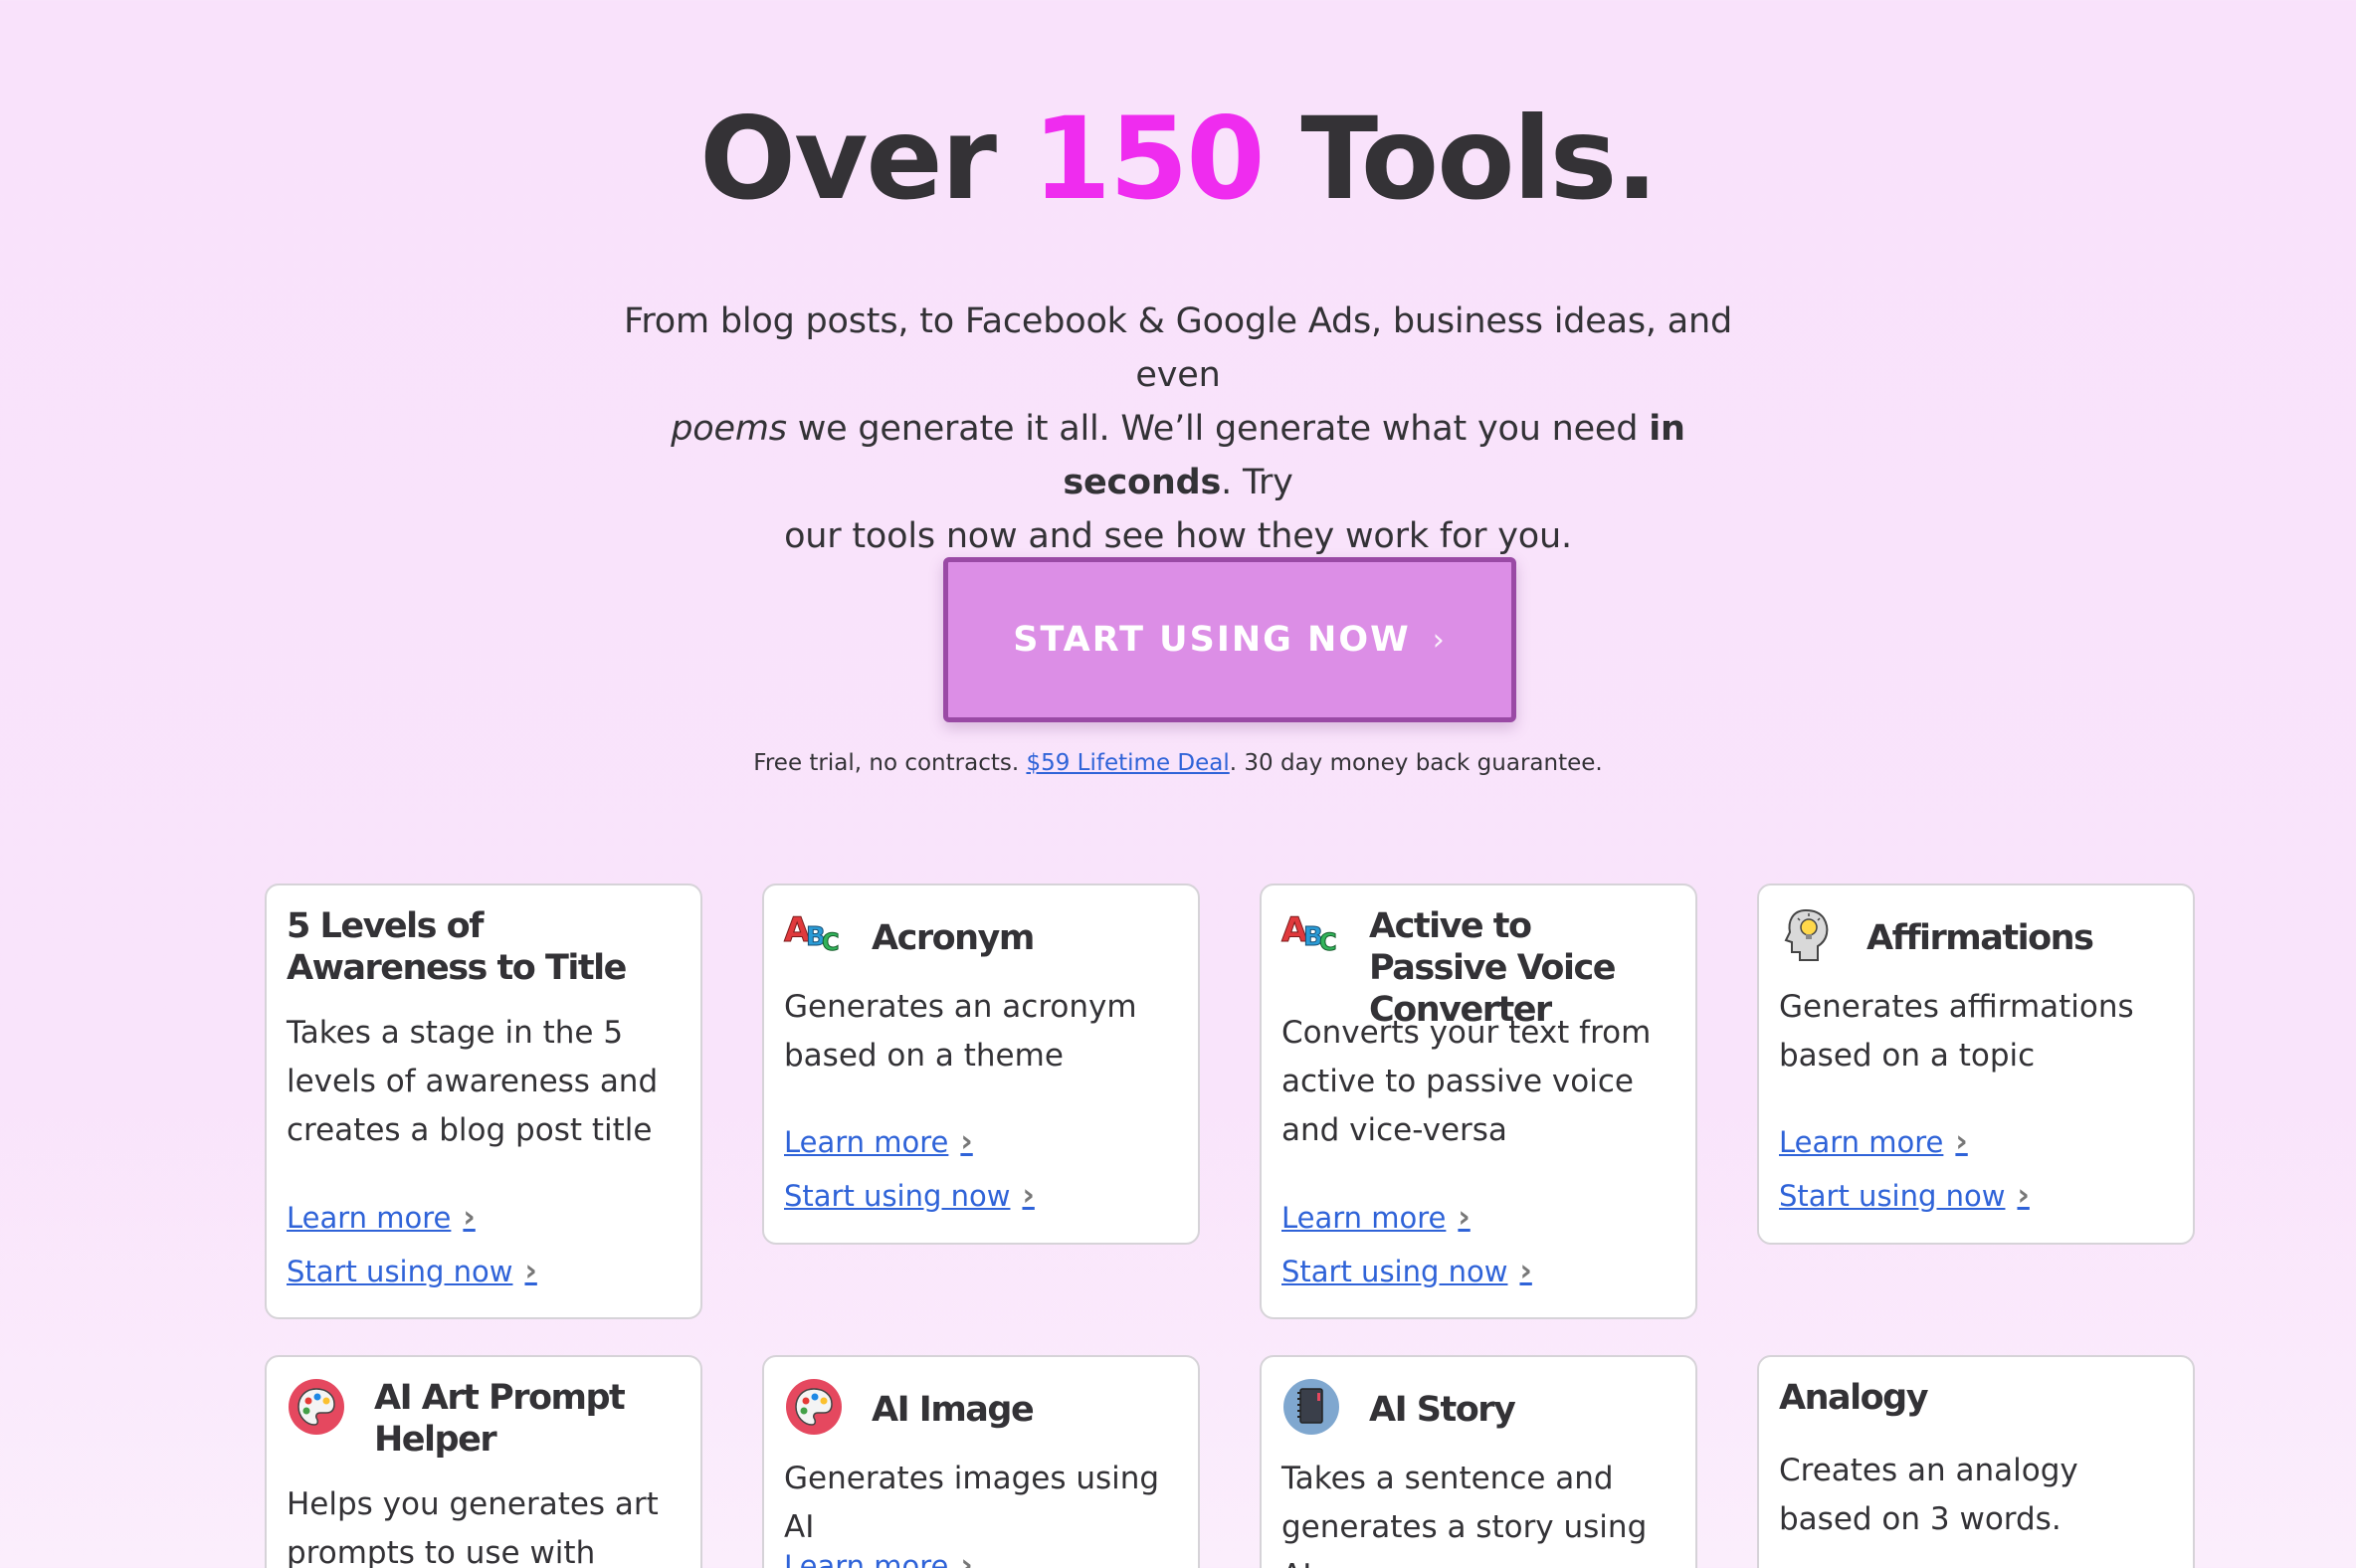  I want to click on subtitle-line-2-end: . Try, so click(1257, 482).